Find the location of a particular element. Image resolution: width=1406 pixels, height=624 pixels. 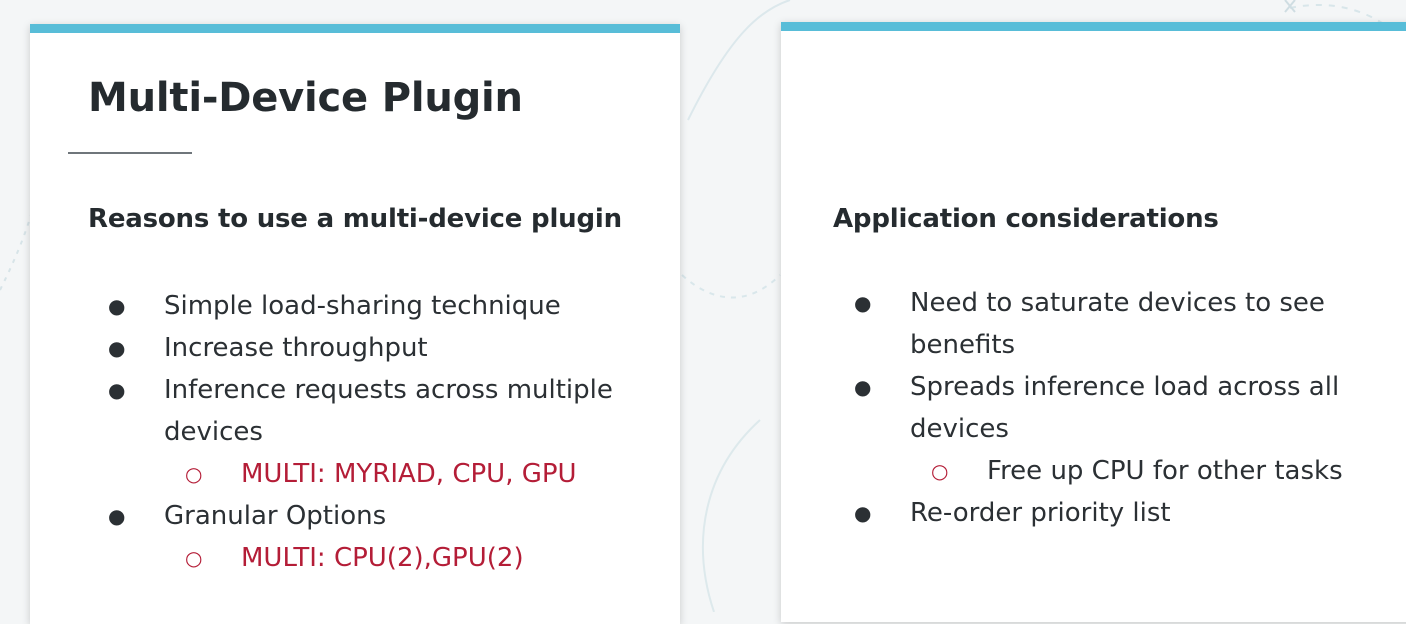

left-sub-list-1: MULTI: MYRIAD, CPU, GPU is located at coordinates (399, 474).